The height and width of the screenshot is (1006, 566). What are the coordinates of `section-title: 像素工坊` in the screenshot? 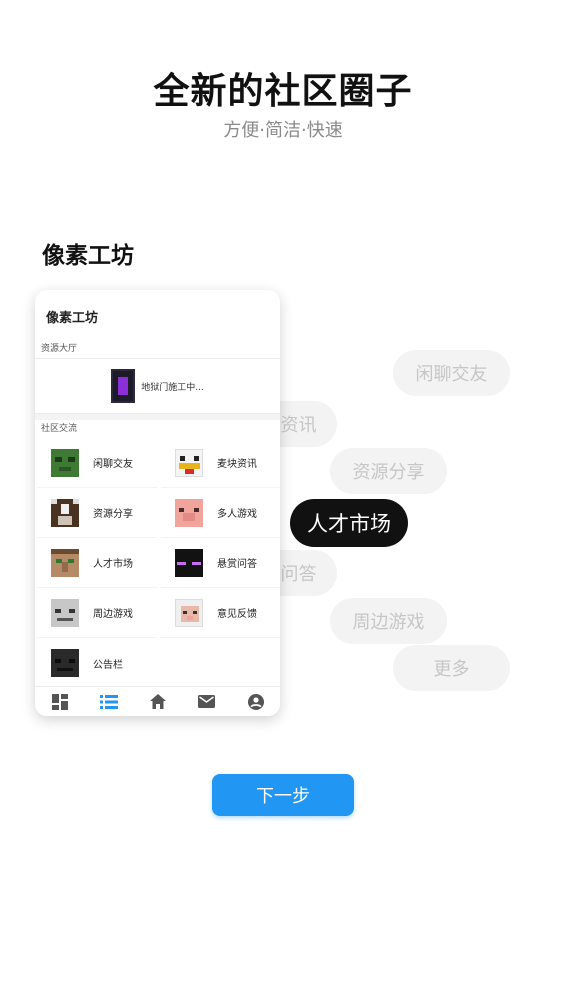 It's located at (88, 256).